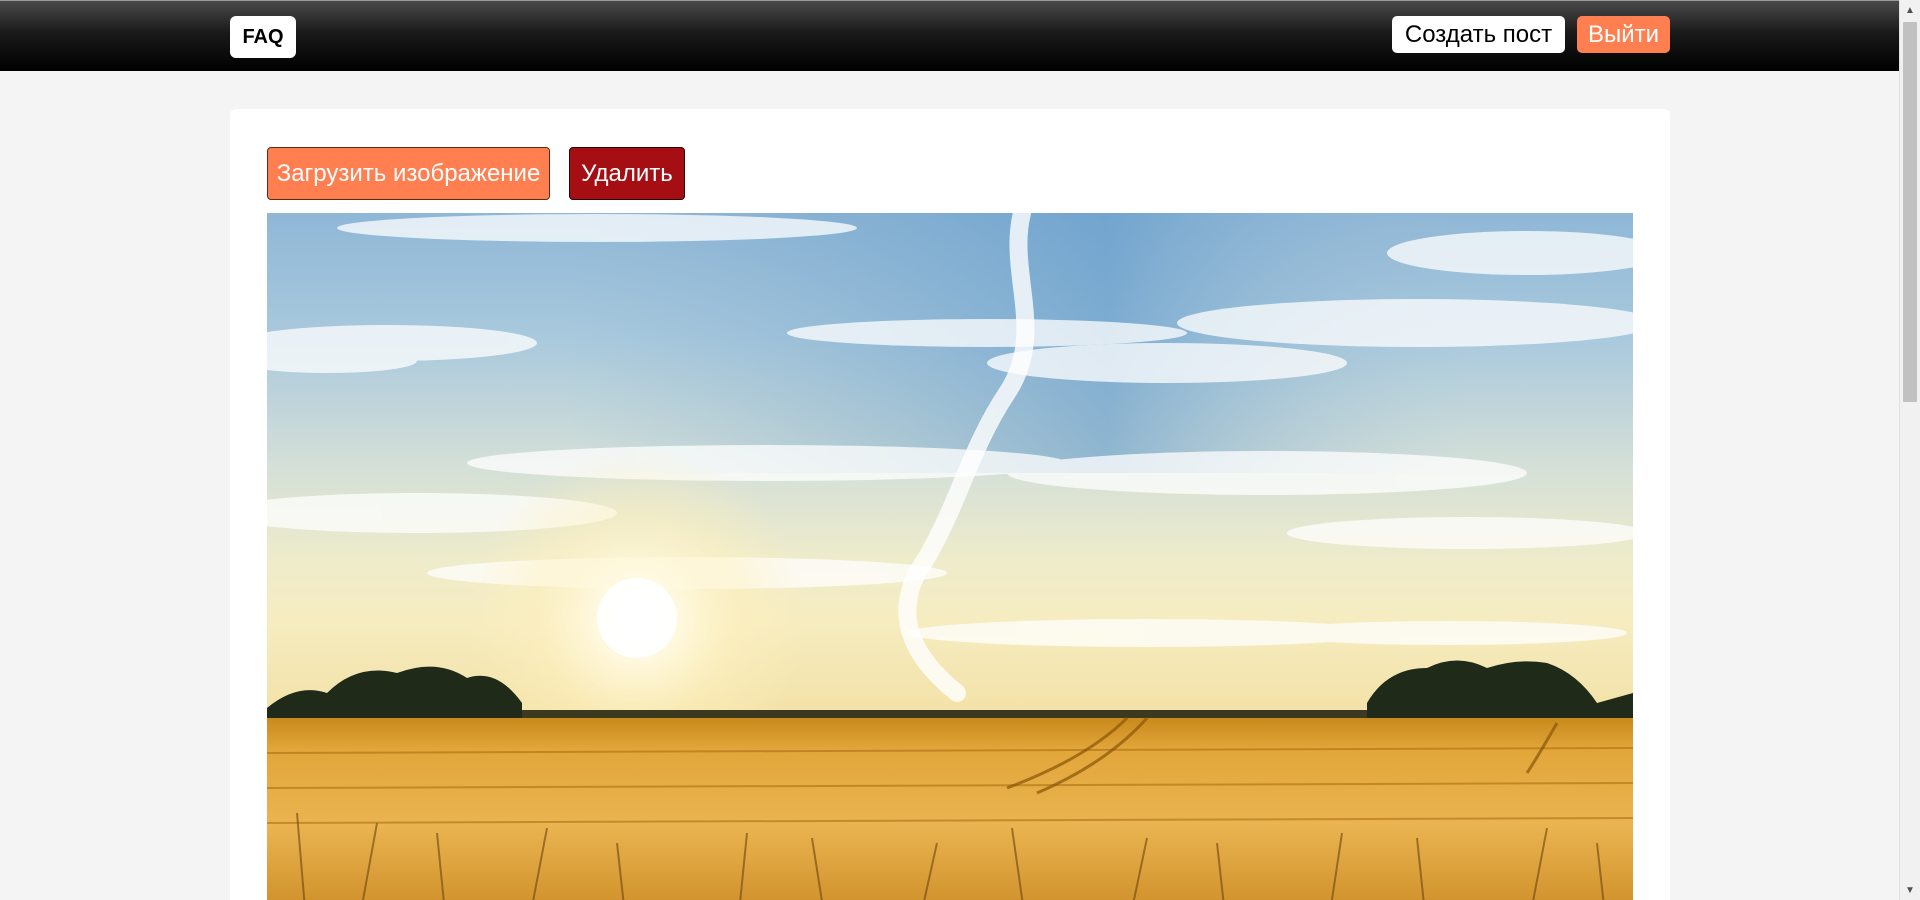 The height and width of the screenshot is (900, 1920). I want to click on vertical-scrollbar: ▲ ▼, so click(1909, 450).